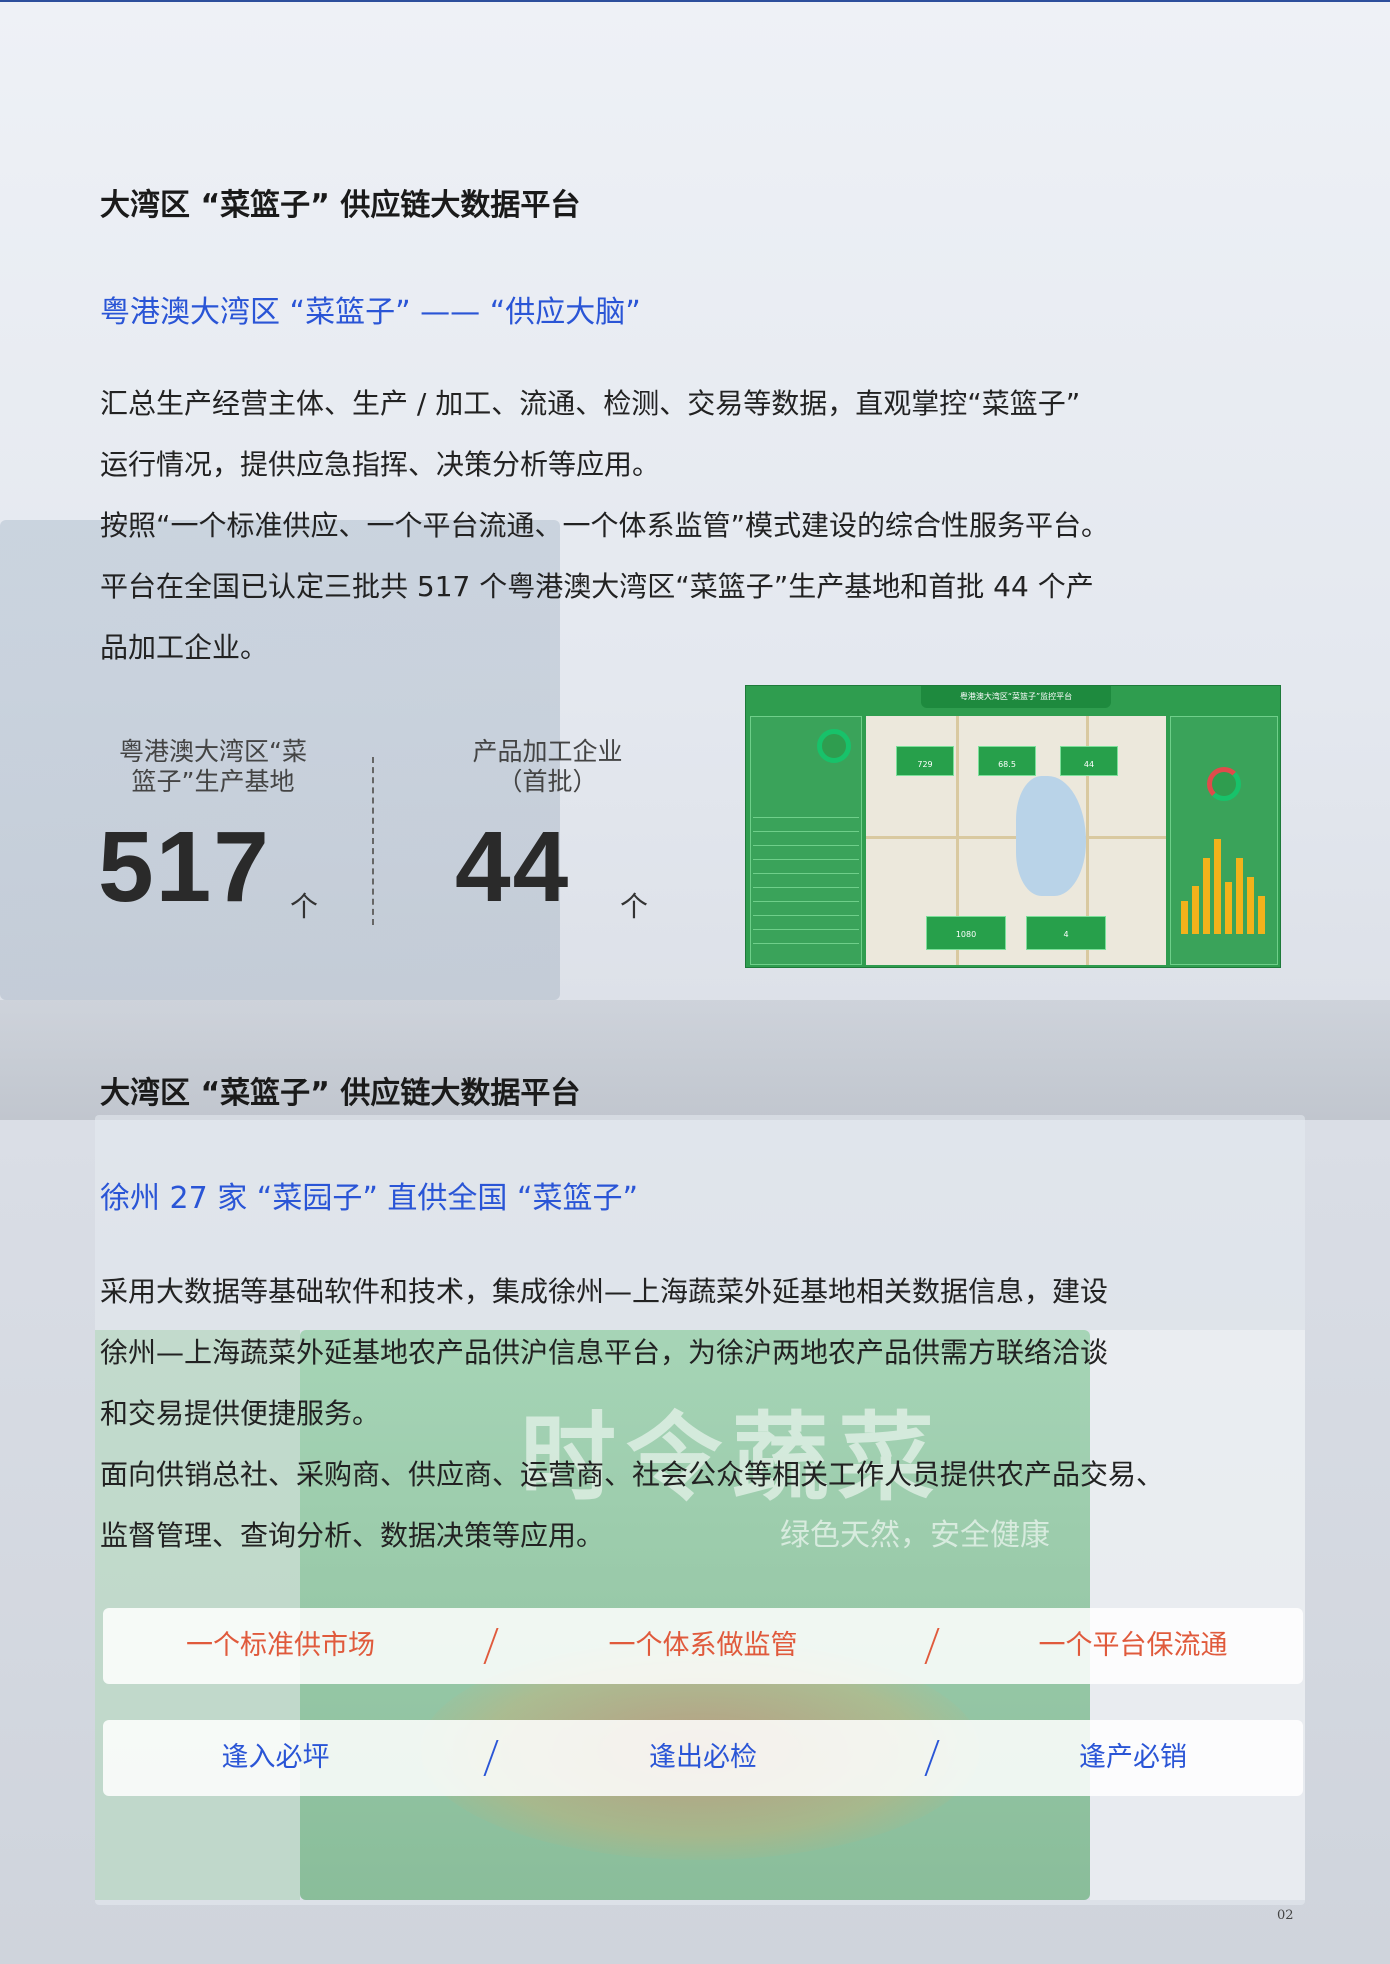 This screenshot has height=1964, width=1390. What do you see at coordinates (634, 906) in the screenshot?
I see `stat-unit-enterprises: 个` at bounding box center [634, 906].